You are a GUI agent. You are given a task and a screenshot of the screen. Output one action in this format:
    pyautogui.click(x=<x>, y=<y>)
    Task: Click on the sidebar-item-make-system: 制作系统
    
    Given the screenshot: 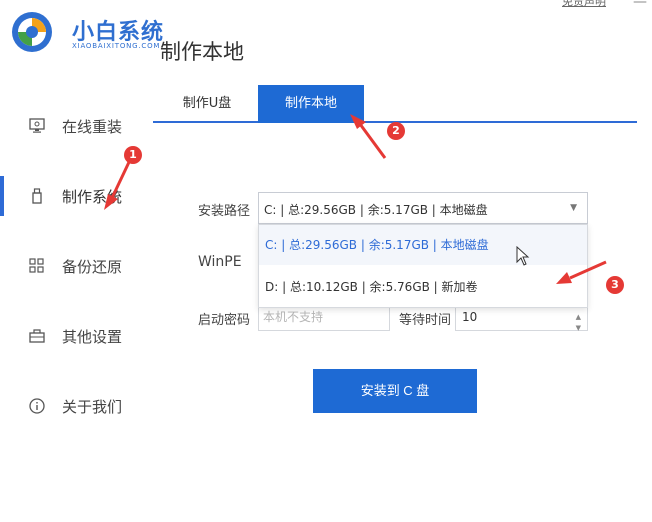 What is the action you would take?
    pyautogui.click(x=75, y=196)
    